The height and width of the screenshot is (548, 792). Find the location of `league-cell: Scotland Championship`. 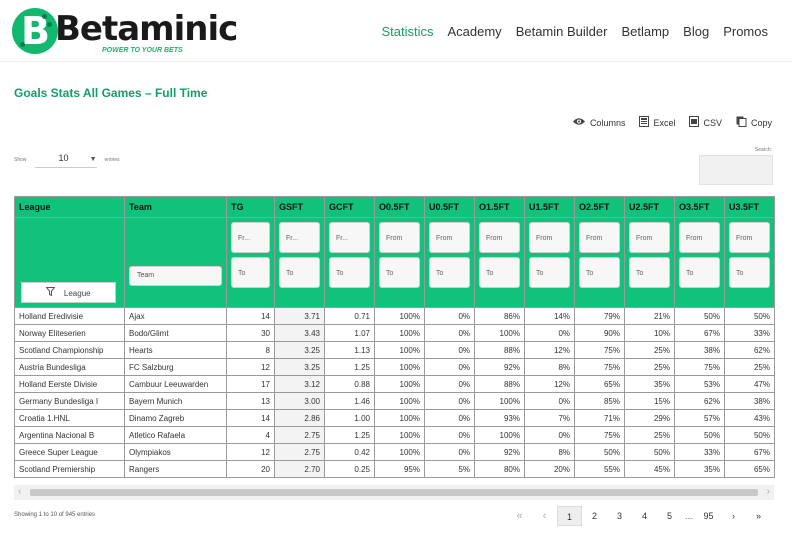

league-cell: Scotland Championship is located at coordinates (69, 350).